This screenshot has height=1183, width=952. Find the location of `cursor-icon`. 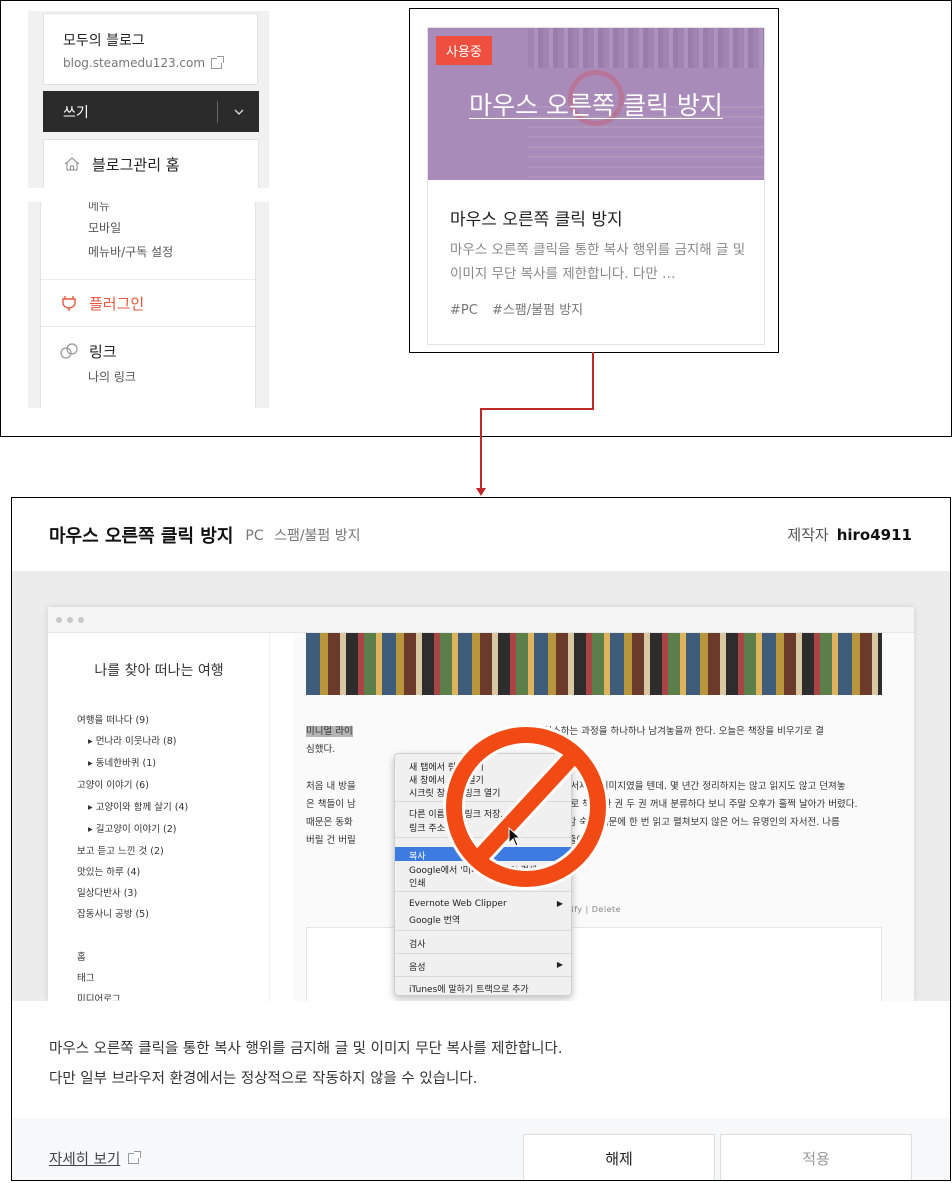

cursor-icon is located at coordinates (515, 837).